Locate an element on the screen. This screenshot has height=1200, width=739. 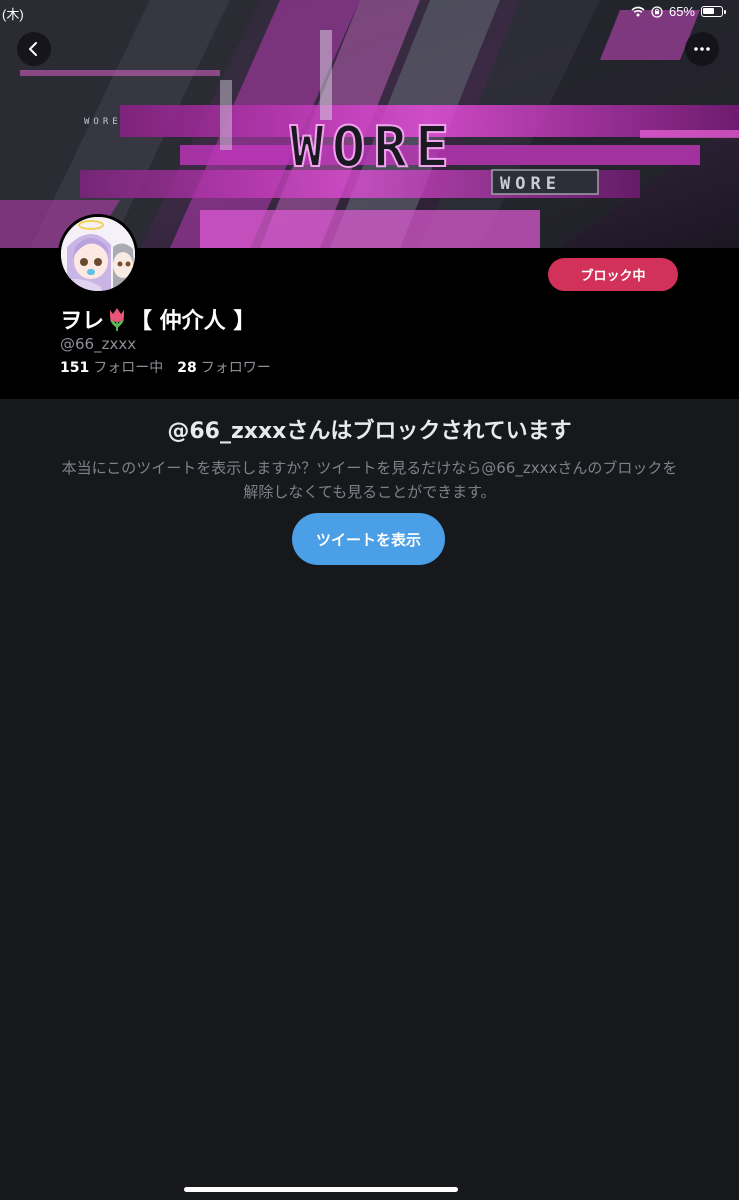
profile-handle: @66_zxxx is located at coordinates (98, 344).